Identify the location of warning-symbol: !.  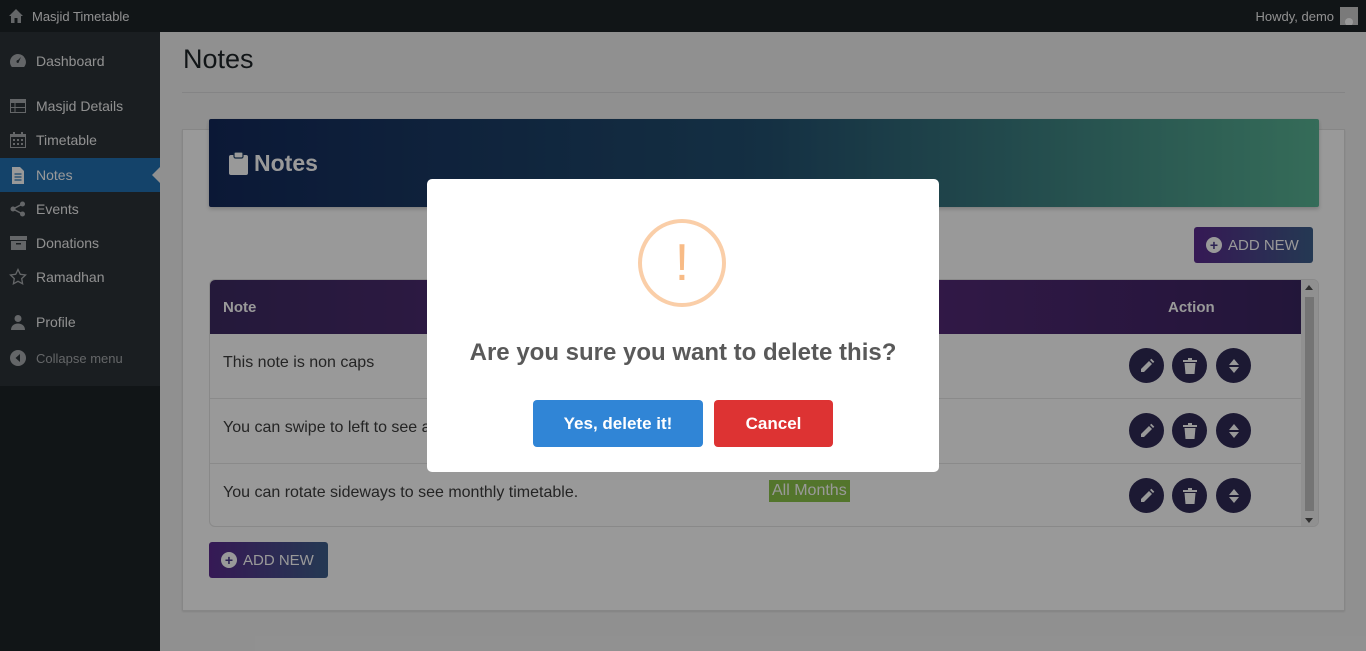
(682, 263).